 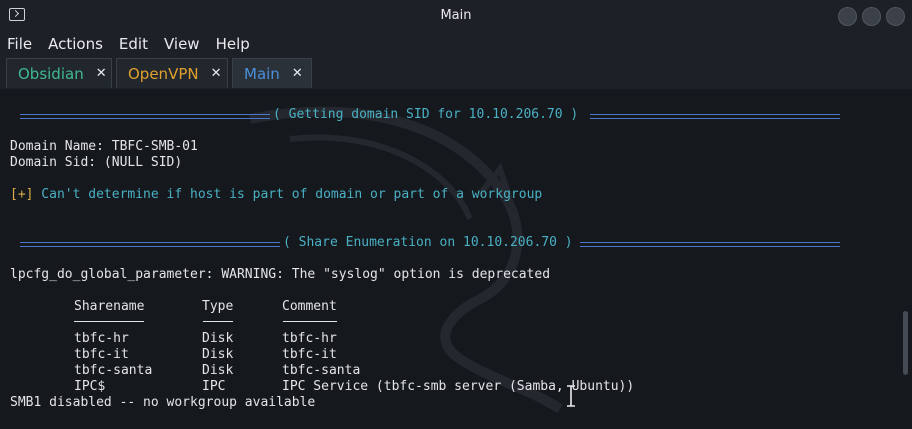 I want to click on smb1-status-line: SMB1 disabled -- no workgroup available, so click(x=163, y=402).